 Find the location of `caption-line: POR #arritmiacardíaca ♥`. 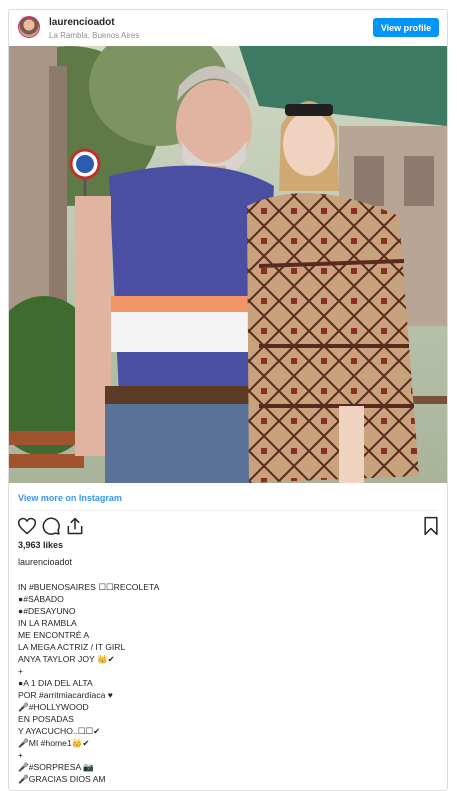

caption-line: POR #arritmiacardíaca ♥ is located at coordinates (65, 695).